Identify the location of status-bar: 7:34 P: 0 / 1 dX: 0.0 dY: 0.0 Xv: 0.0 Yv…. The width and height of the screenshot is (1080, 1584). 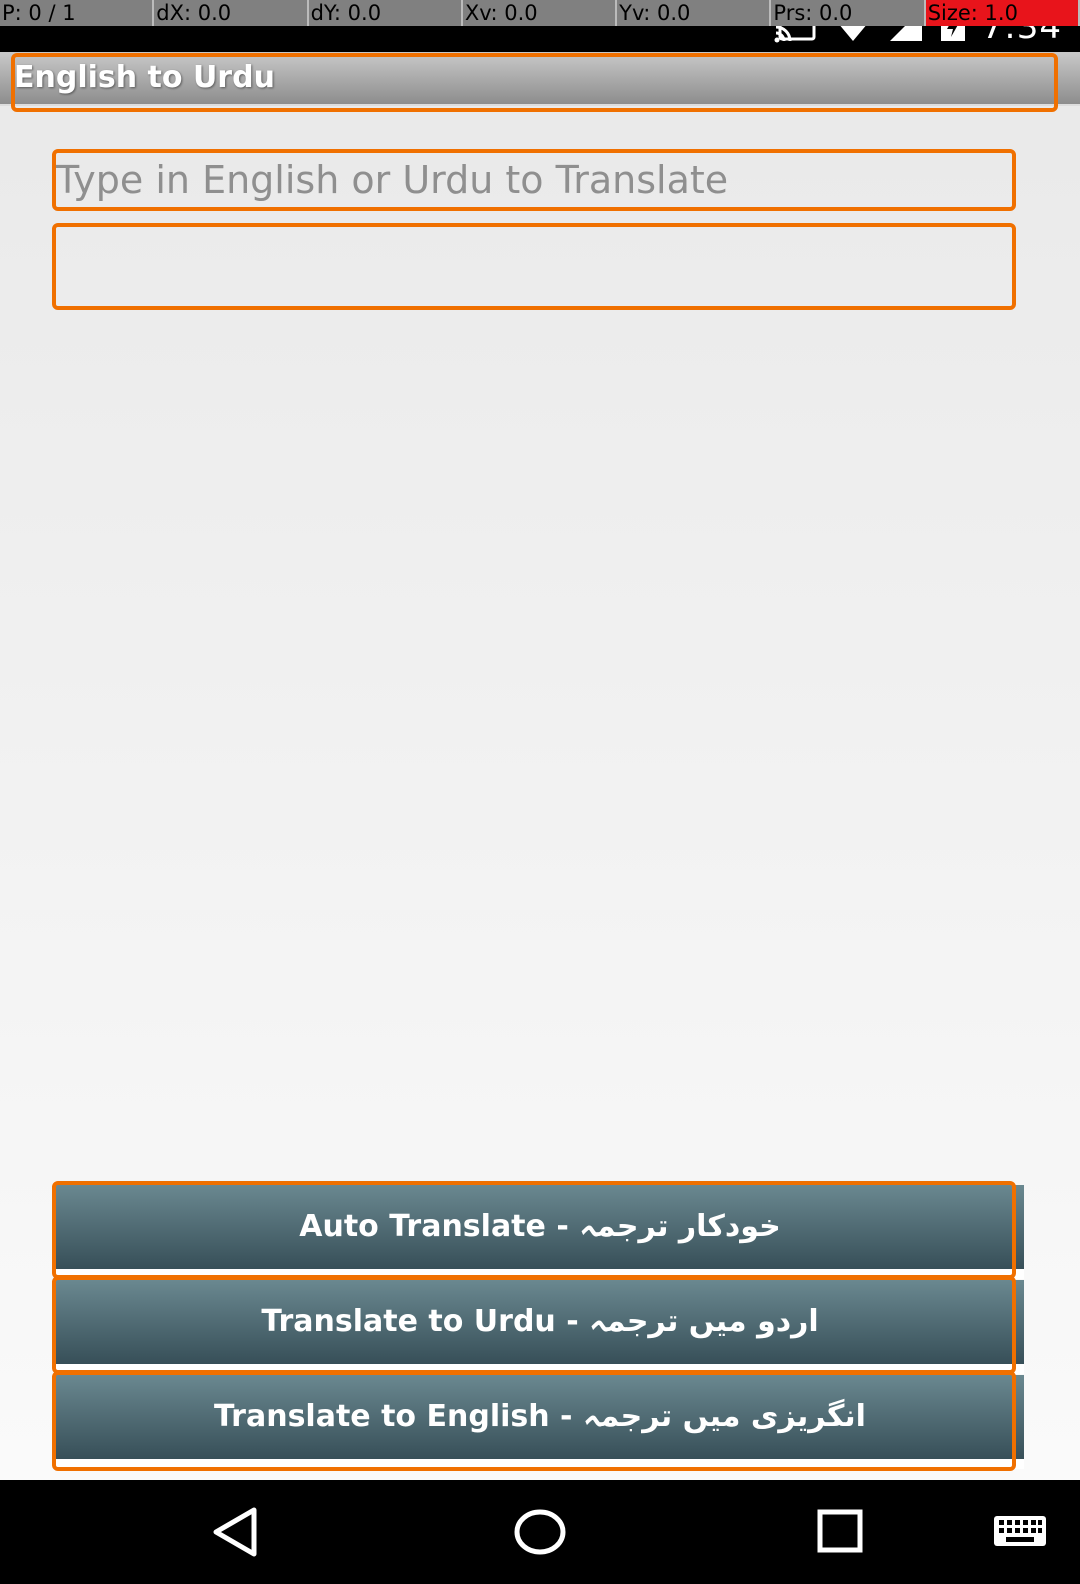
(540, 26).